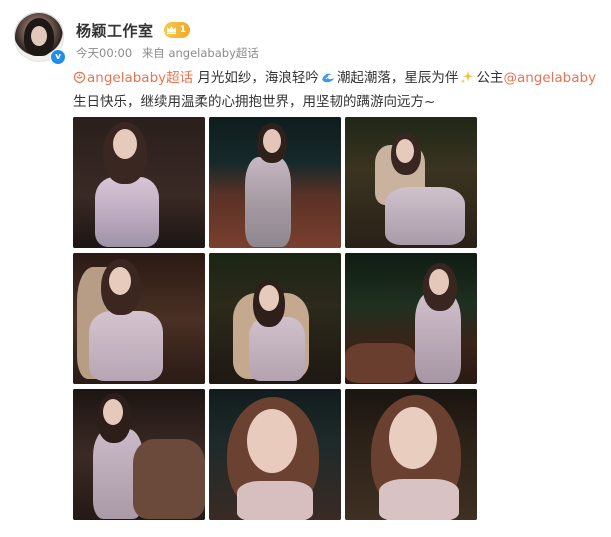 The width and height of the screenshot is (611, 537). I want to click on level-badge: 1, so click(177, 30).